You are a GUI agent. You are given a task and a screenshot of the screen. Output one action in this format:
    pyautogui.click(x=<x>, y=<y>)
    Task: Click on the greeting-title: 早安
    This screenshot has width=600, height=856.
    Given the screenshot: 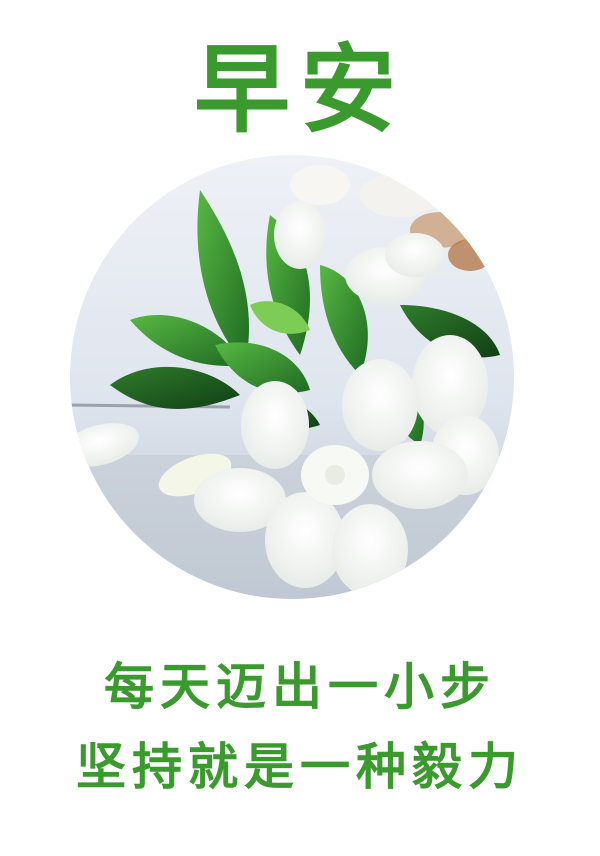 What is the action you would take?
    pyautogui.click(x=300, y=90)
    